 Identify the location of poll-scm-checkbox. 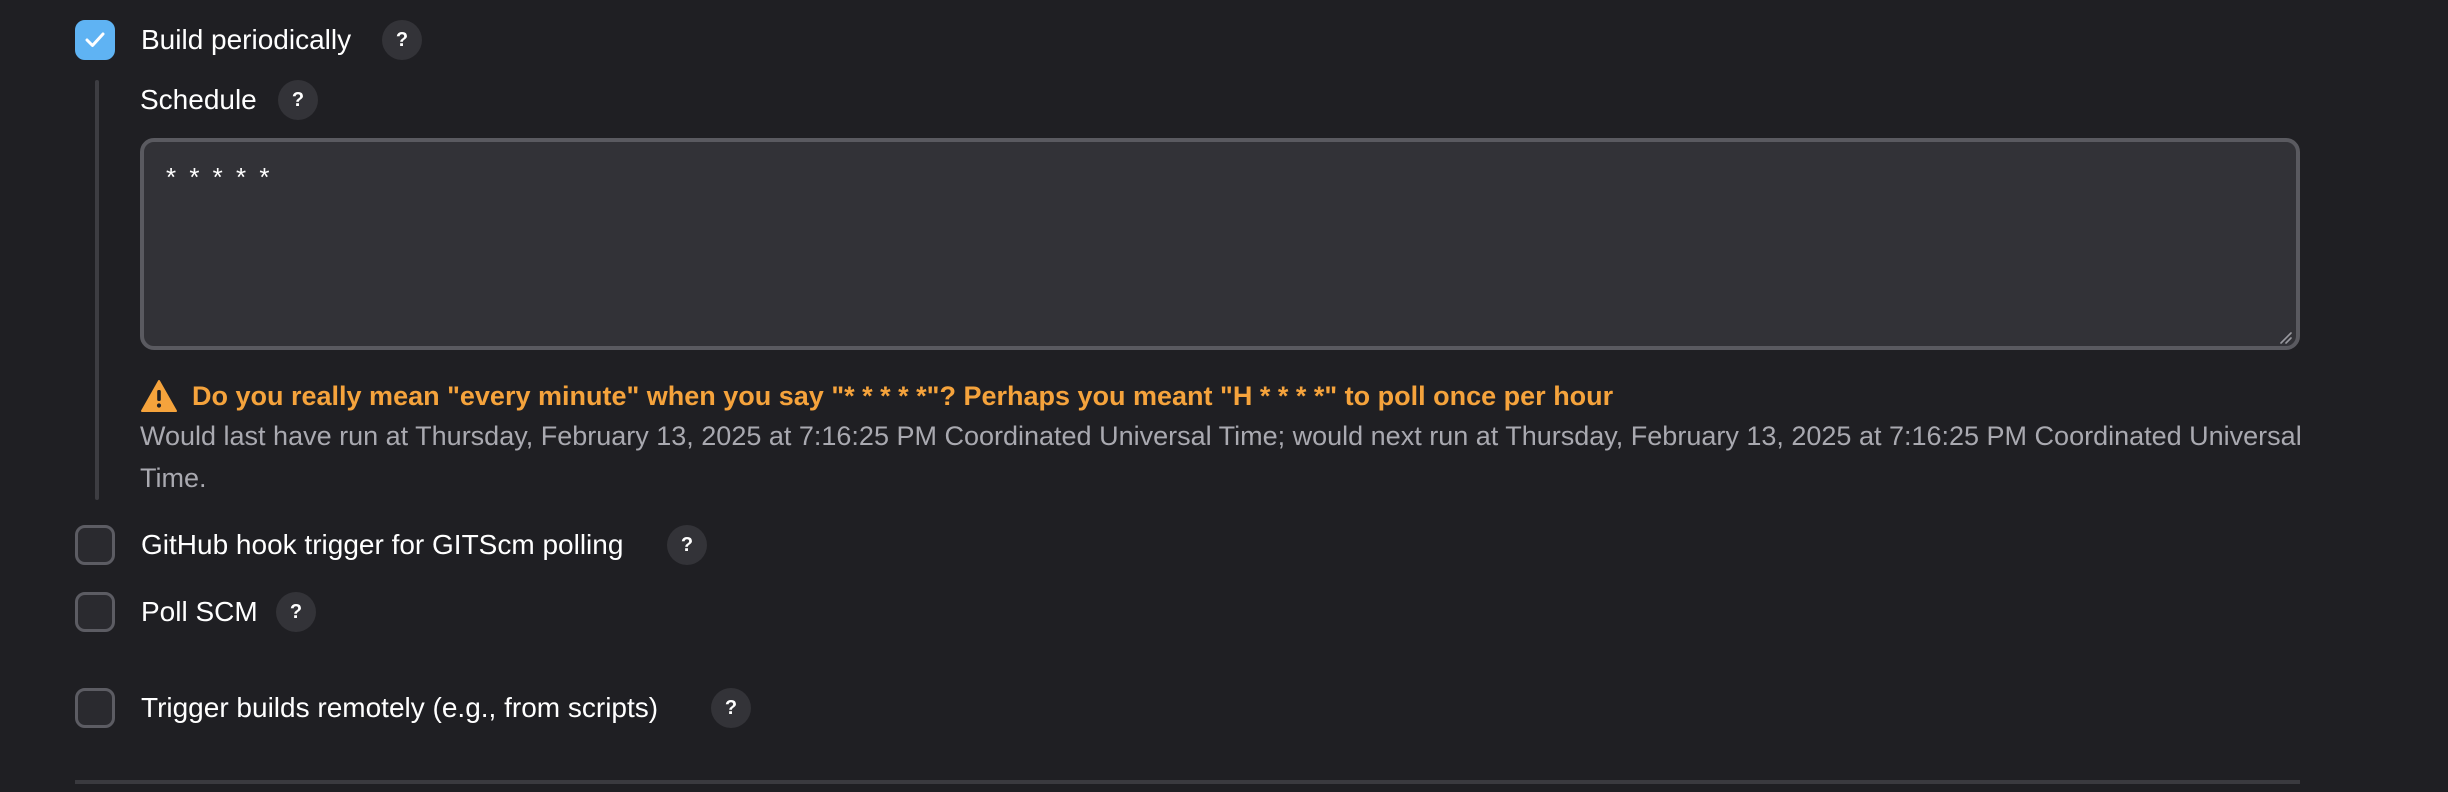
(95, 612).